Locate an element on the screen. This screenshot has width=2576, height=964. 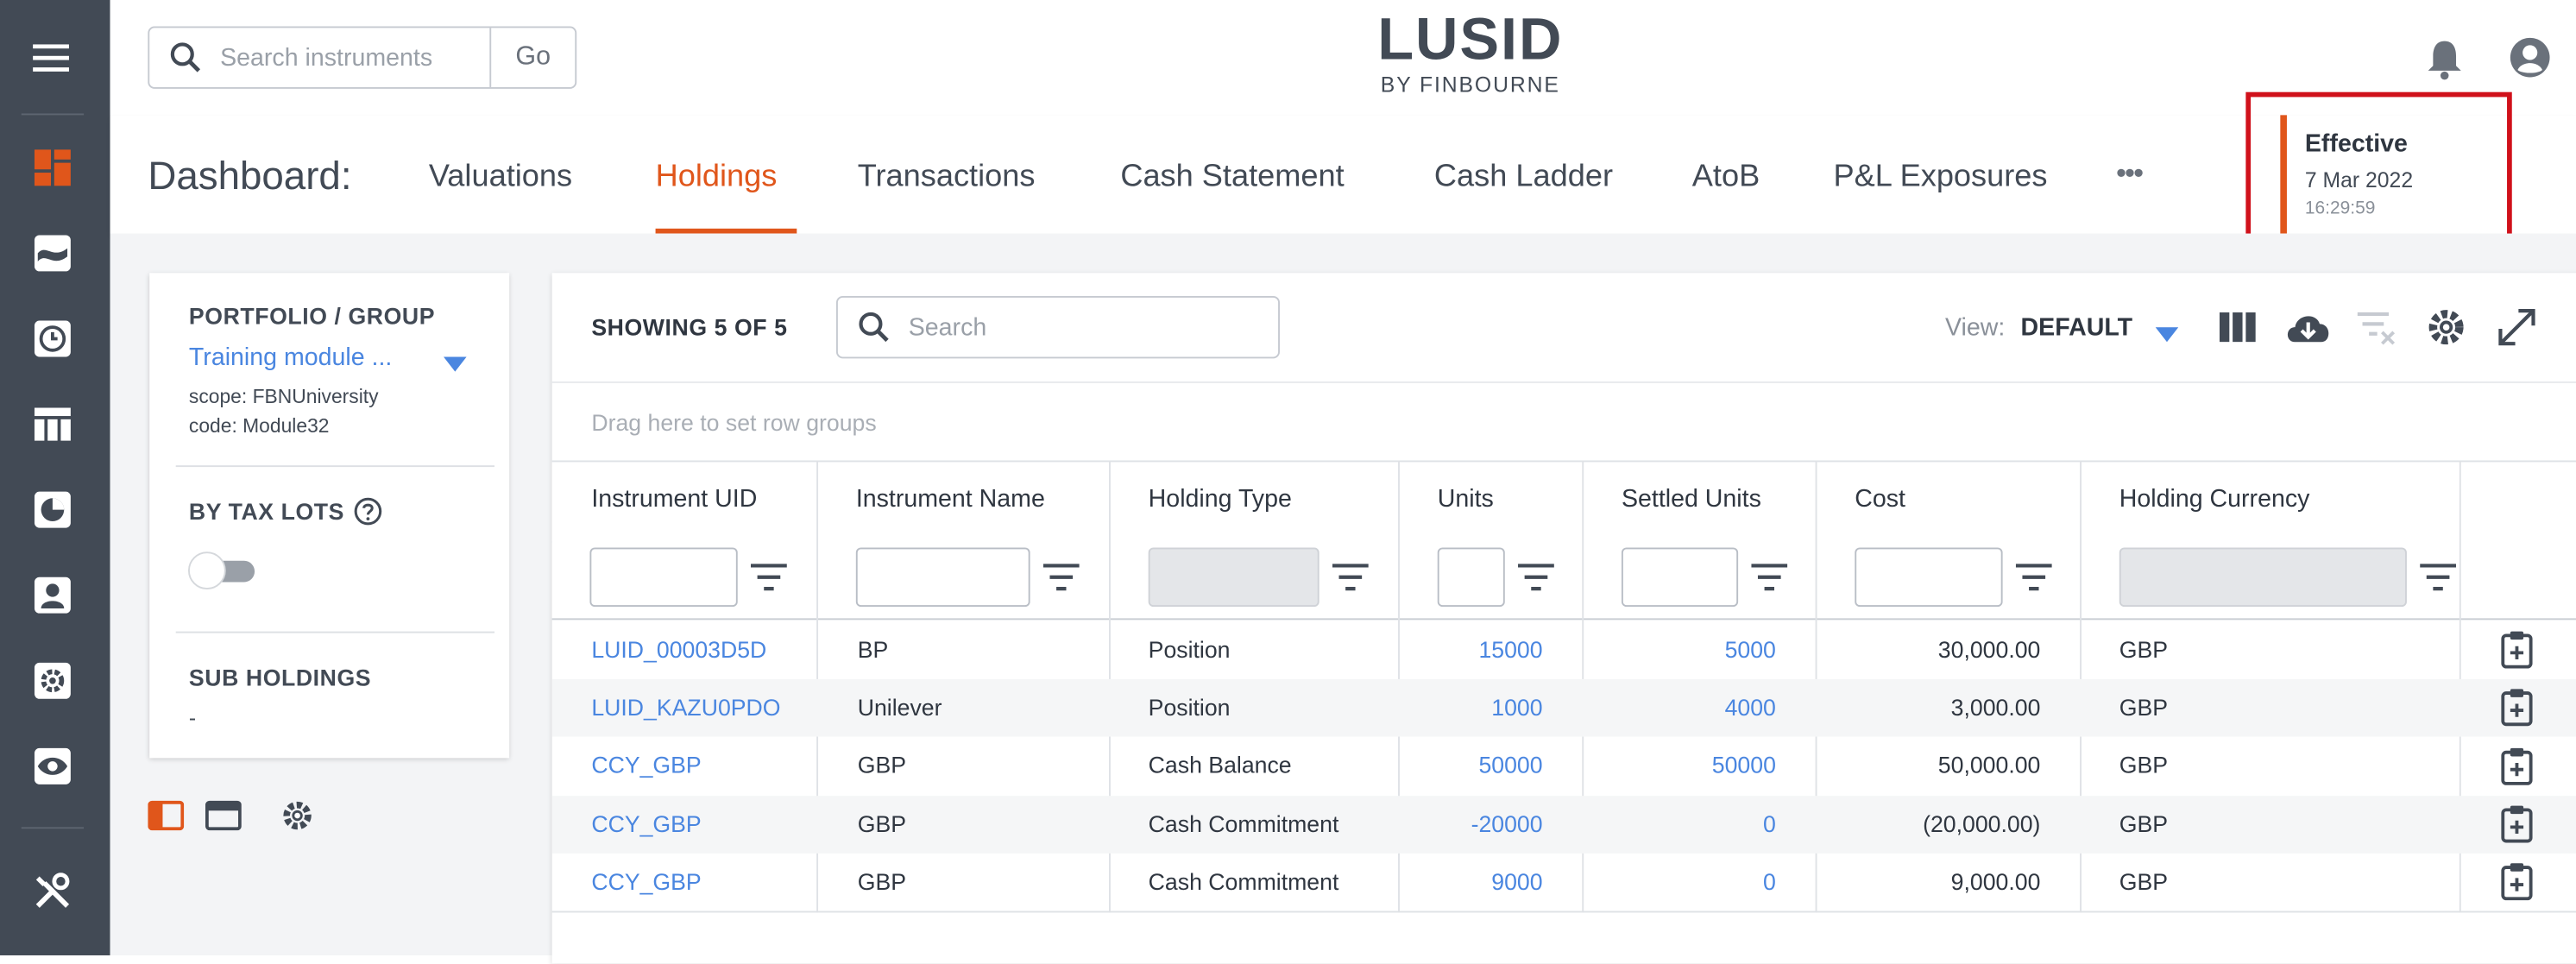
more-tabs-button: ••• is located at coordinates (2130, 173).